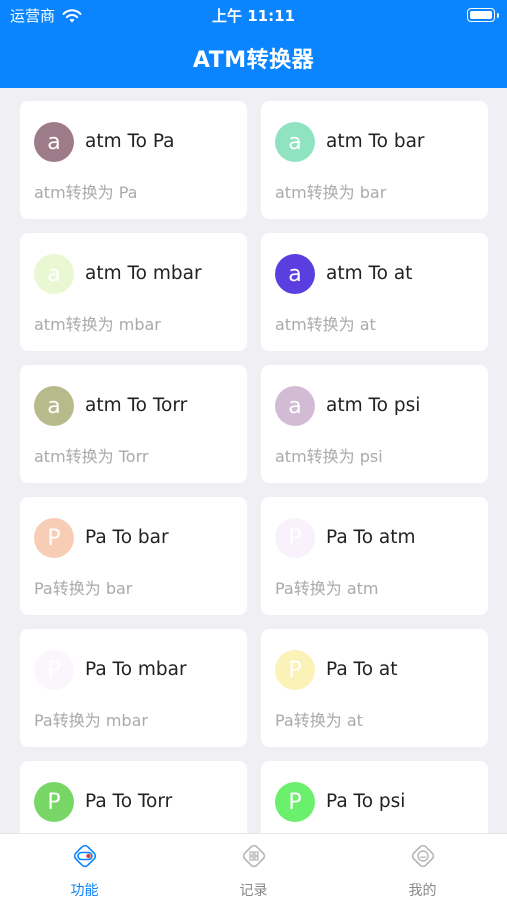 The width and height of the screenshot is (507, 900). I want to click on toggle-icon, so click(84, 856).